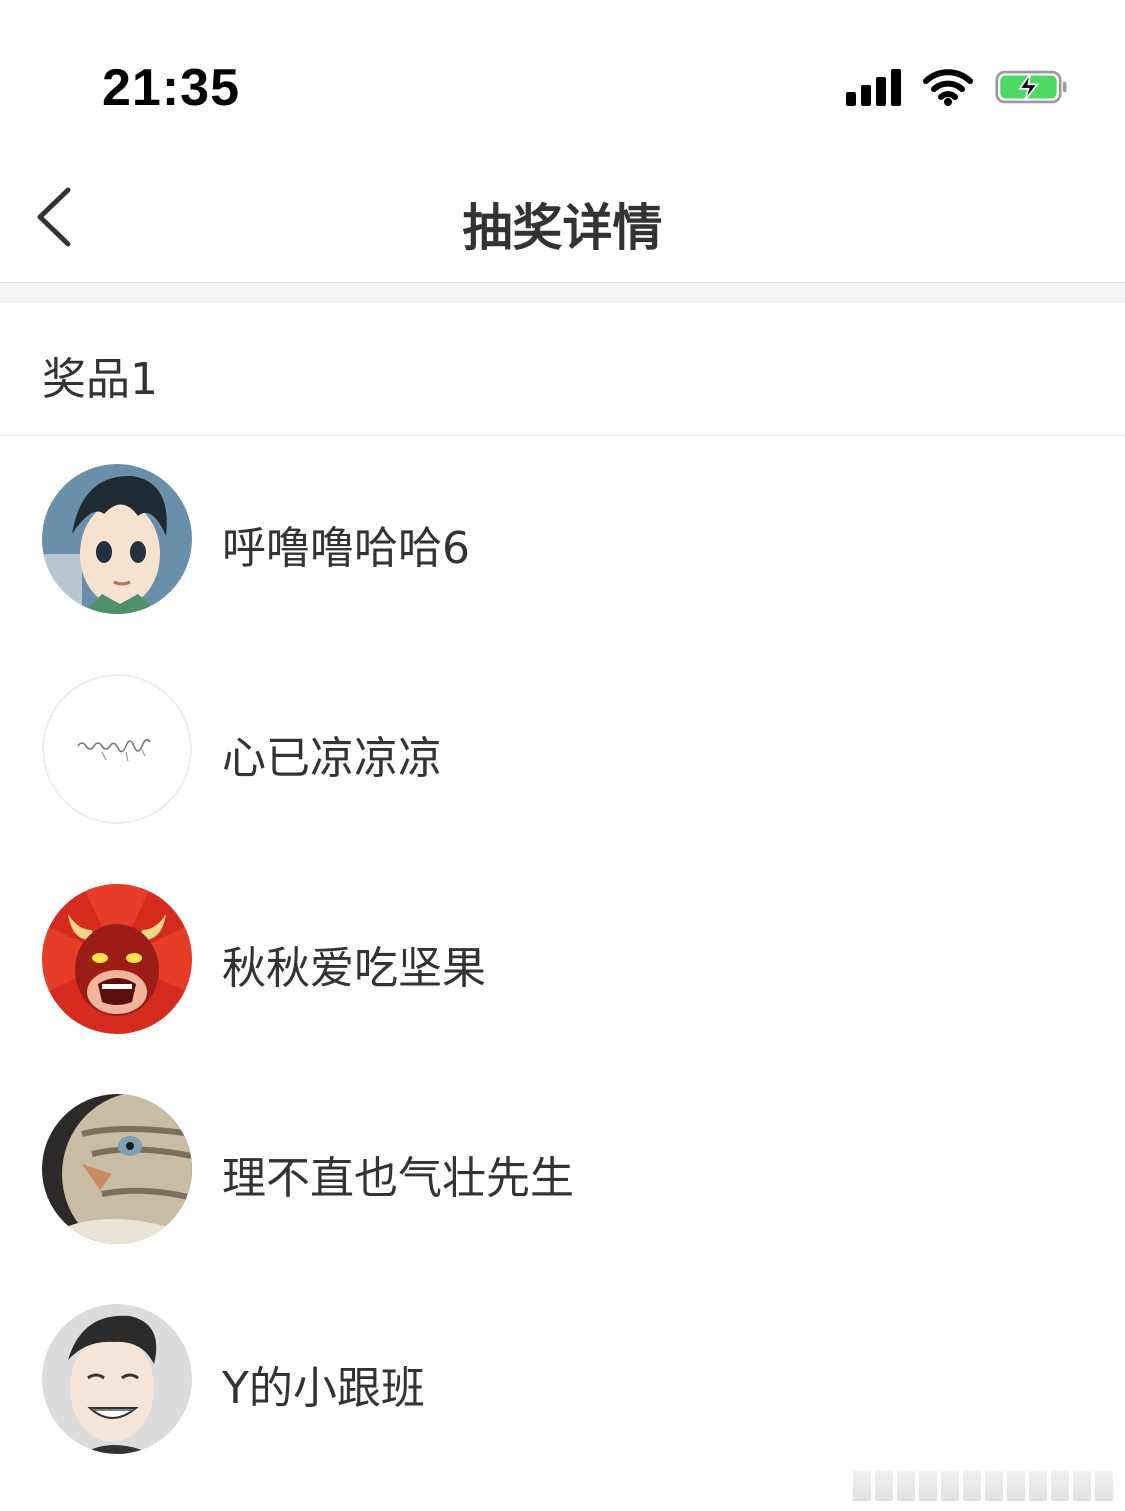  Describe the element at coordinates (562, 293) in the screenshot. I see `section-separator` at that location.